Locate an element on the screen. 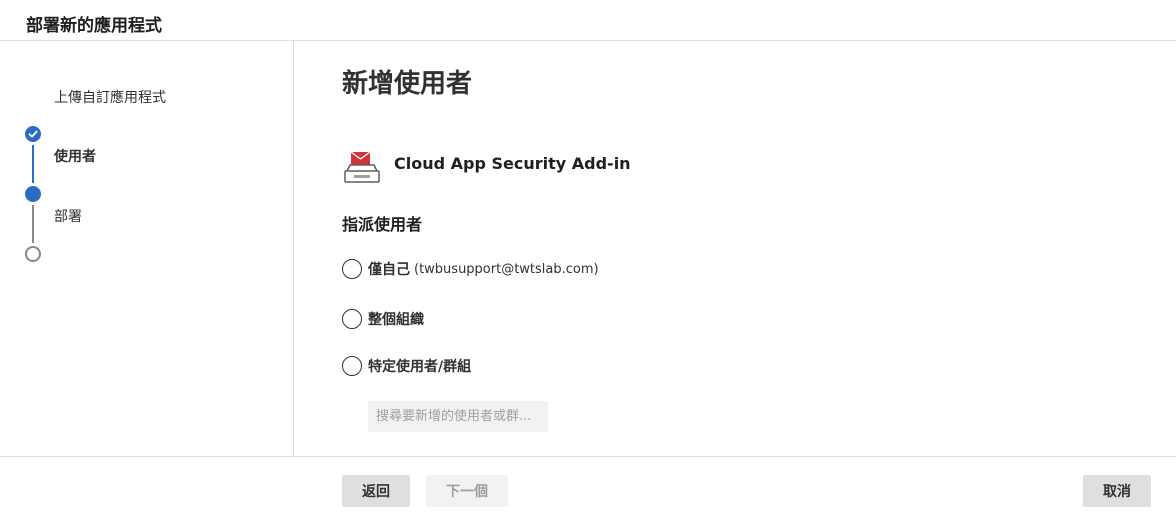 The image size is (1176, 516). step-connector-pending is located at coordinates (33, 224).